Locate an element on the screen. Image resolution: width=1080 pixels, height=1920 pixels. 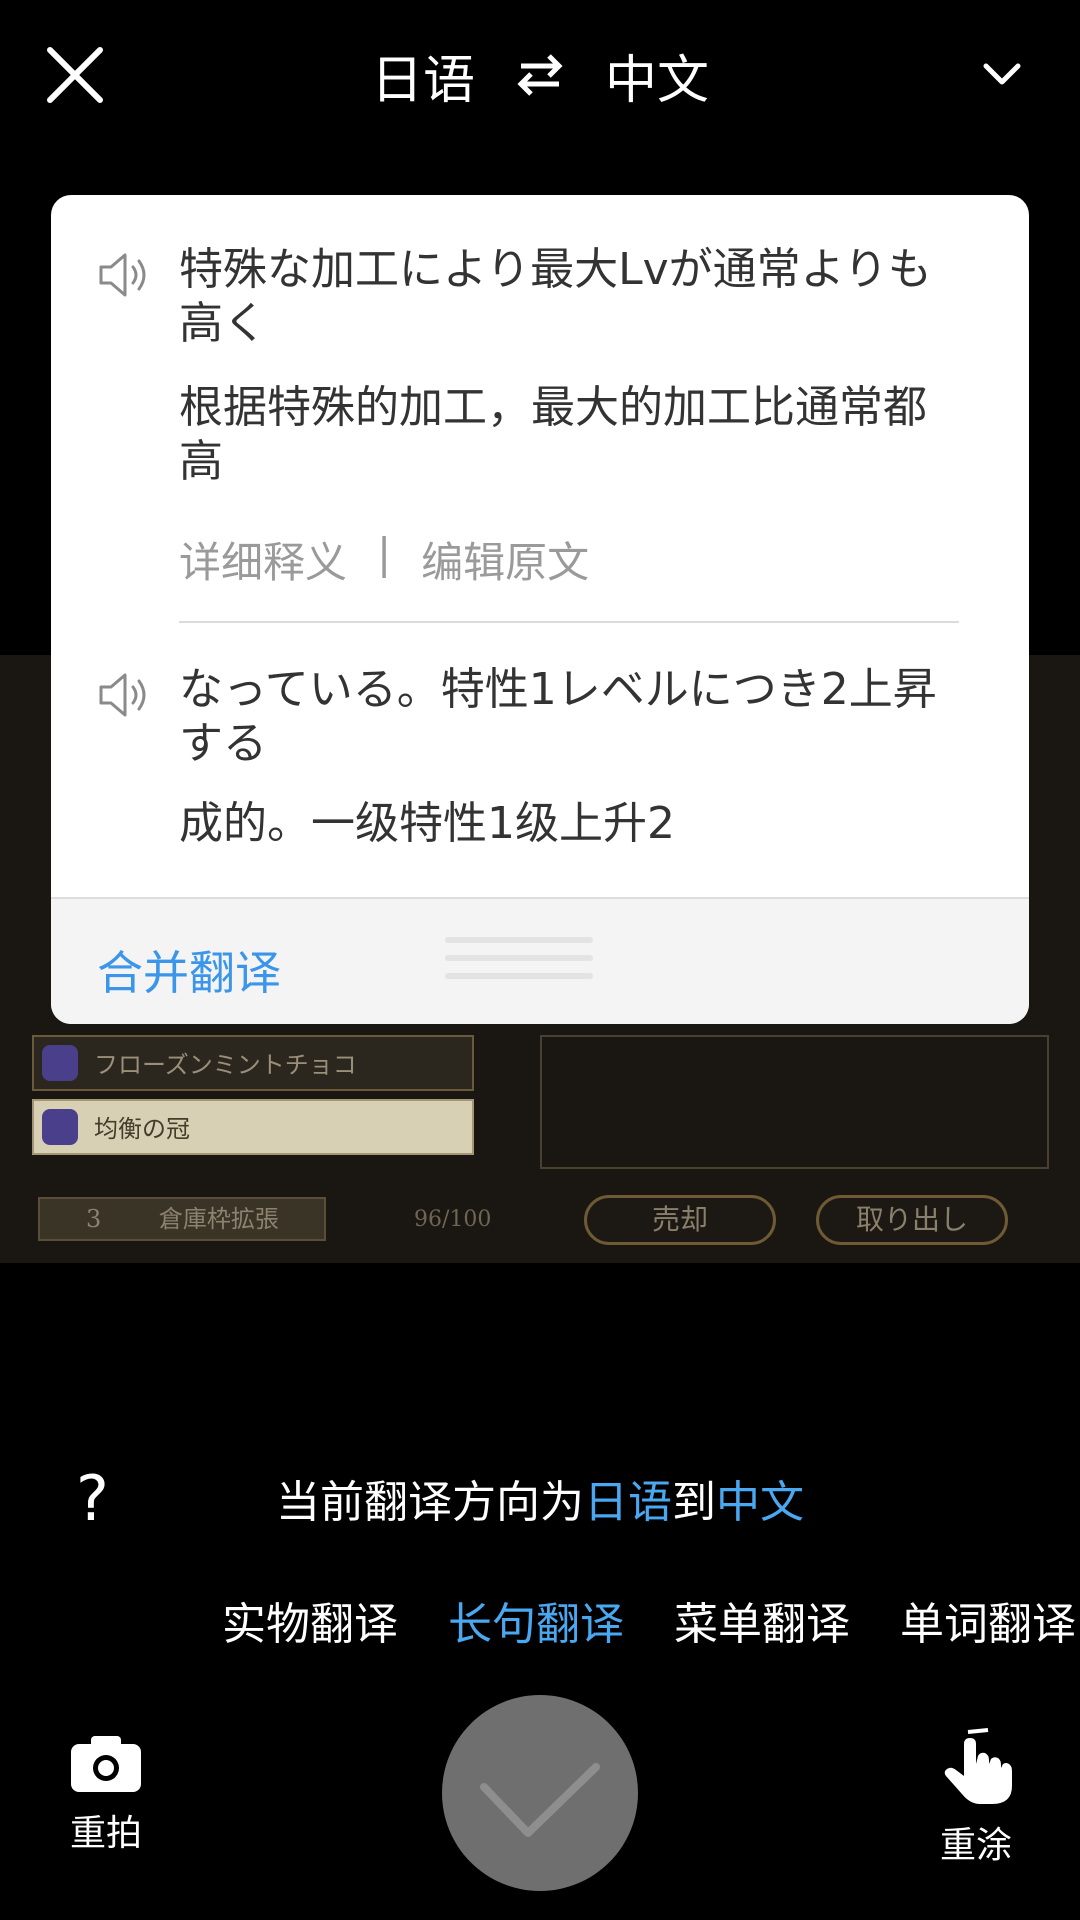
camera-icon is located at coordinates (106, 1764).